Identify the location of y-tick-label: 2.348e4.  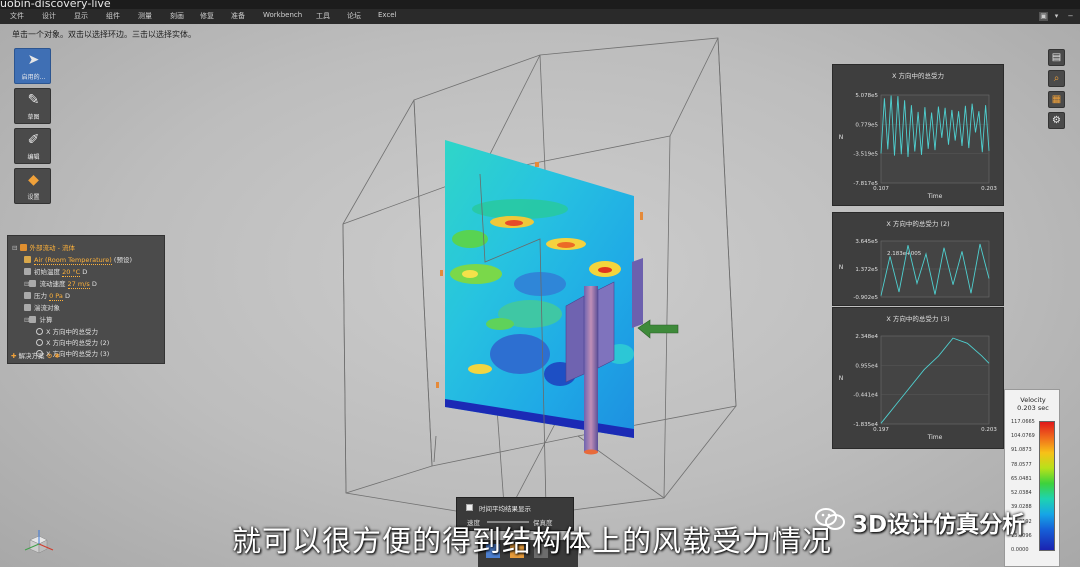
(866, 337).